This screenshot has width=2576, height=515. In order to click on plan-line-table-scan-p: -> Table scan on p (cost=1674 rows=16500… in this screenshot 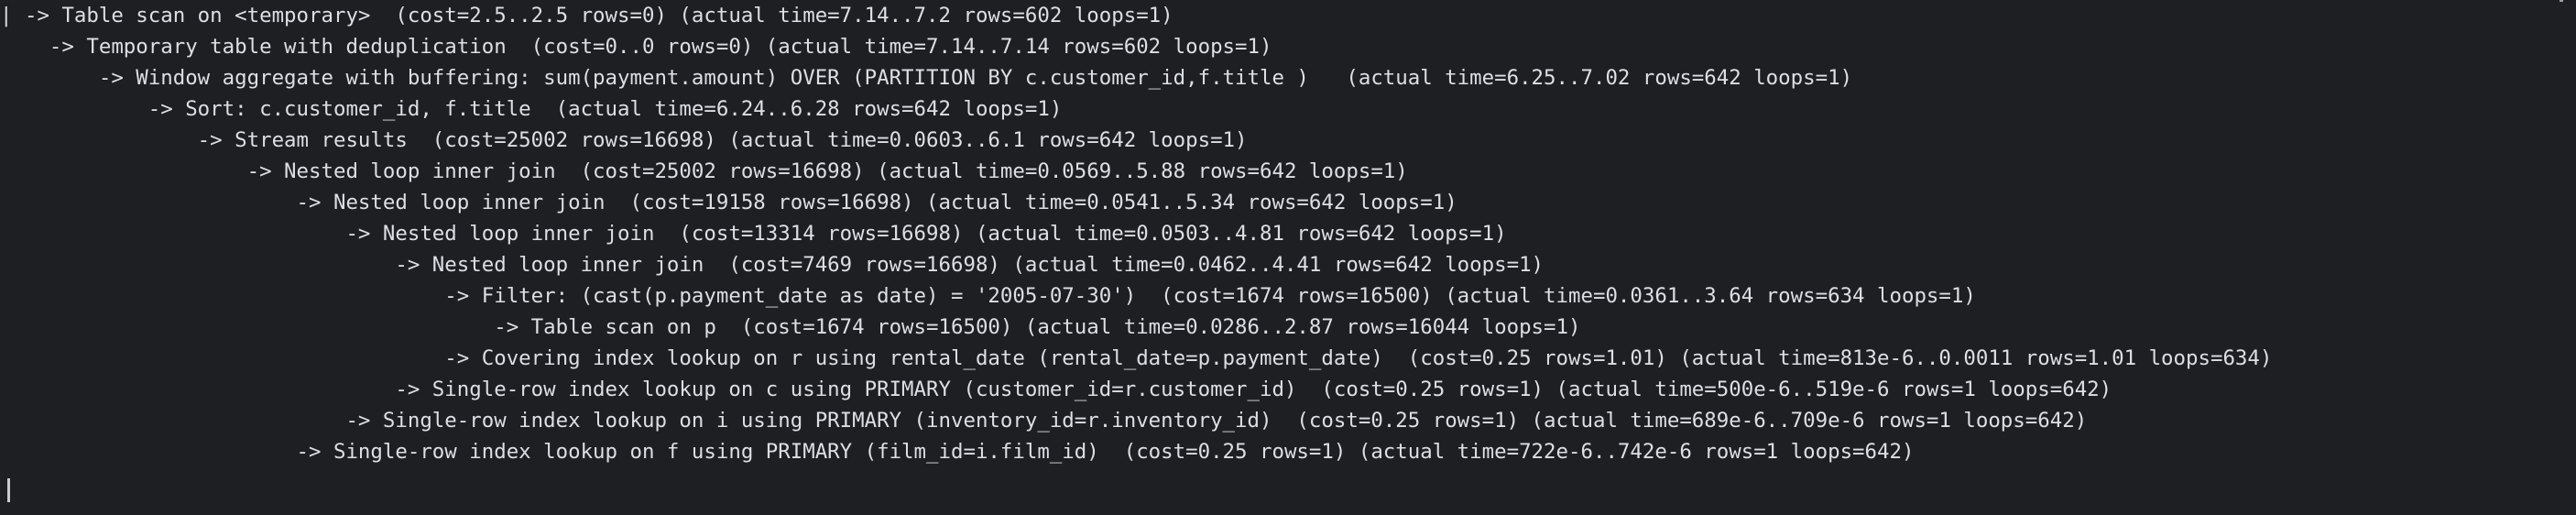, I will do `click(791, 327)`.